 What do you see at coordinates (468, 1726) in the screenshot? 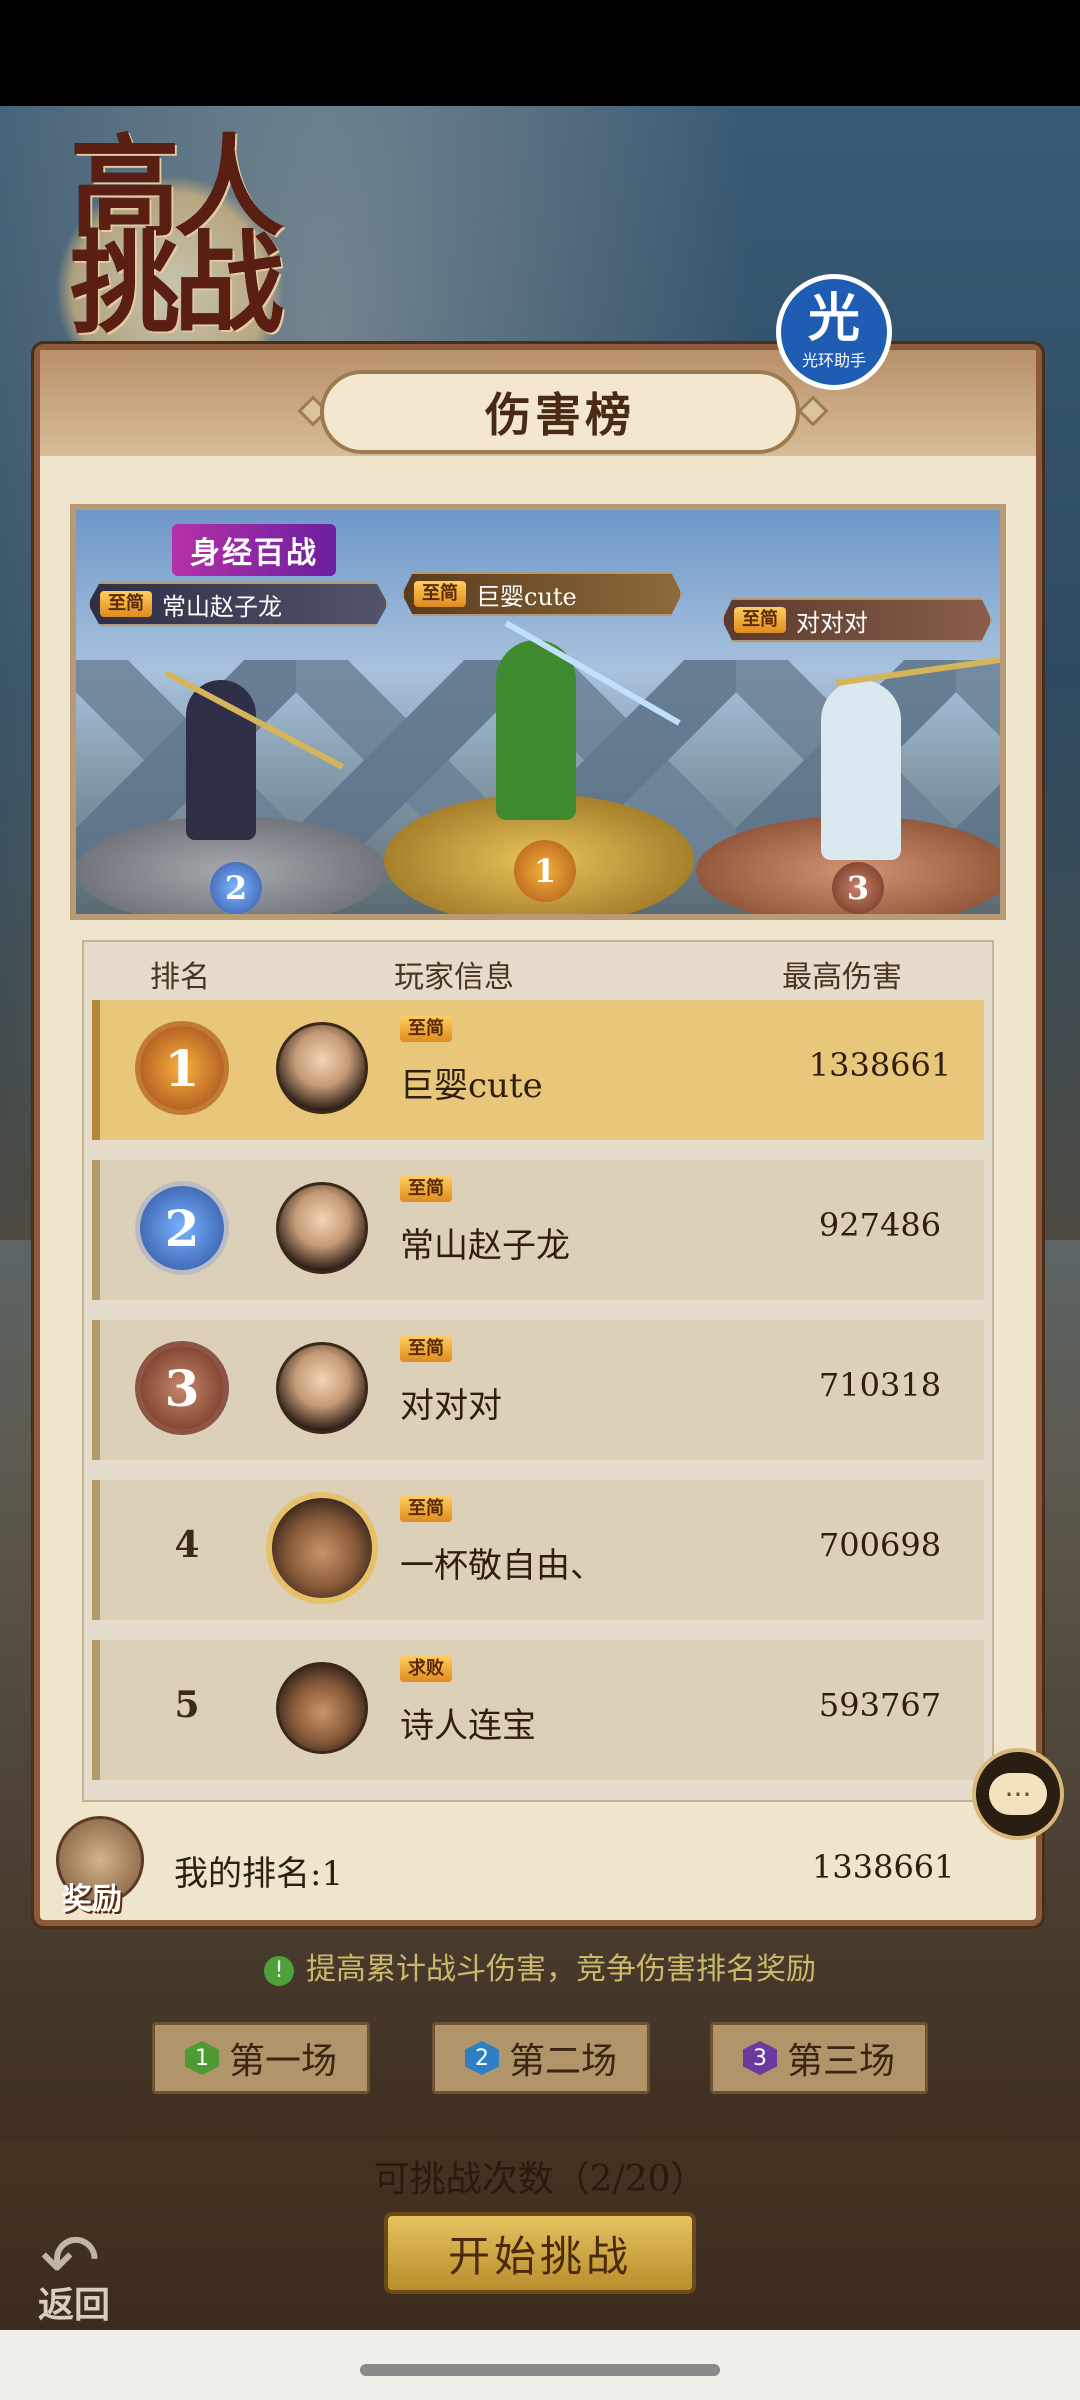
I see `player-name: 诗人连宝` at bounding box center [468, 1726].